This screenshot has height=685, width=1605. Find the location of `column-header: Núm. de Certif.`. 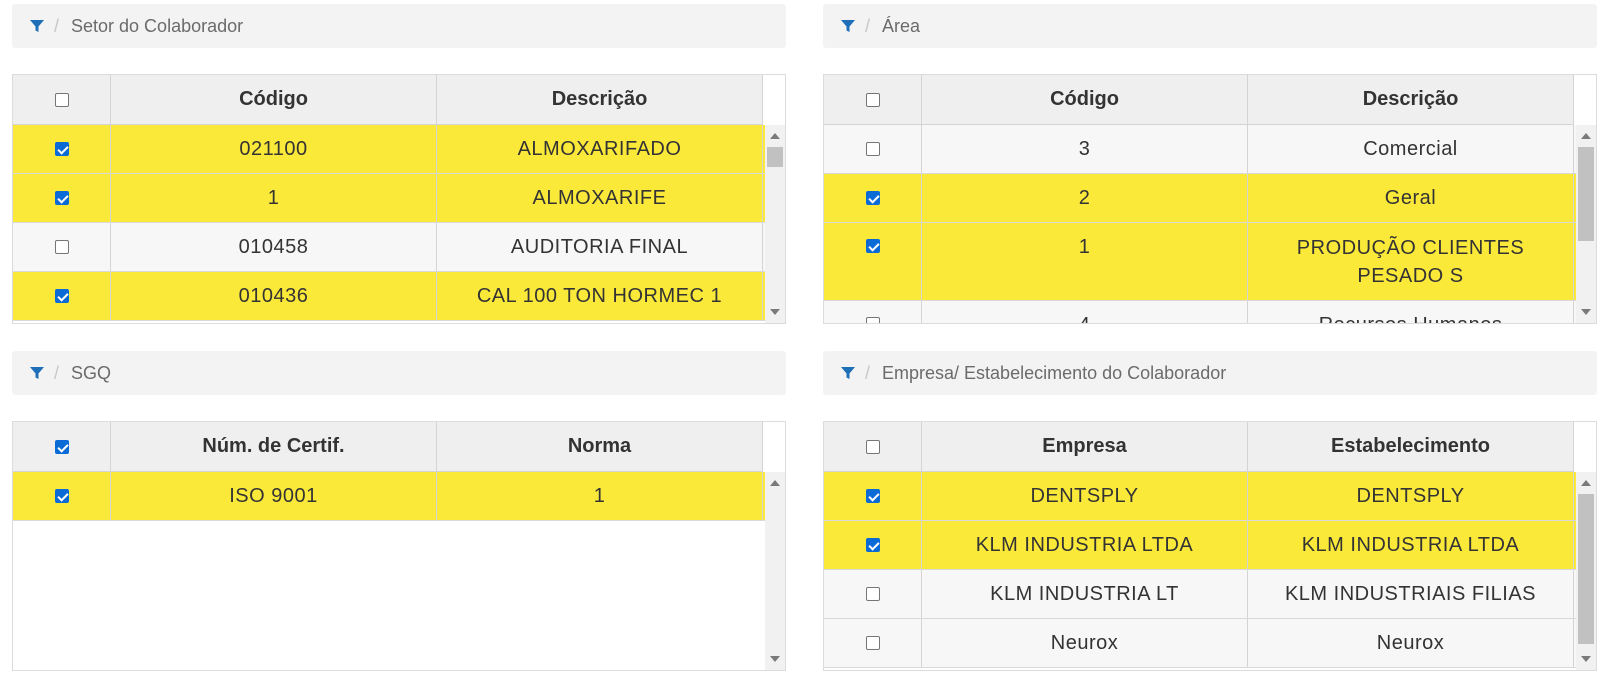

column-header: Núm. de Certif. is located at coordinates (274, 446).